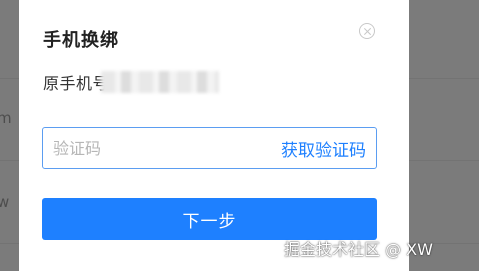  Describe the element at coordinates (209, 219) in the screenshot. I see `next-button: 下一步` at that location.